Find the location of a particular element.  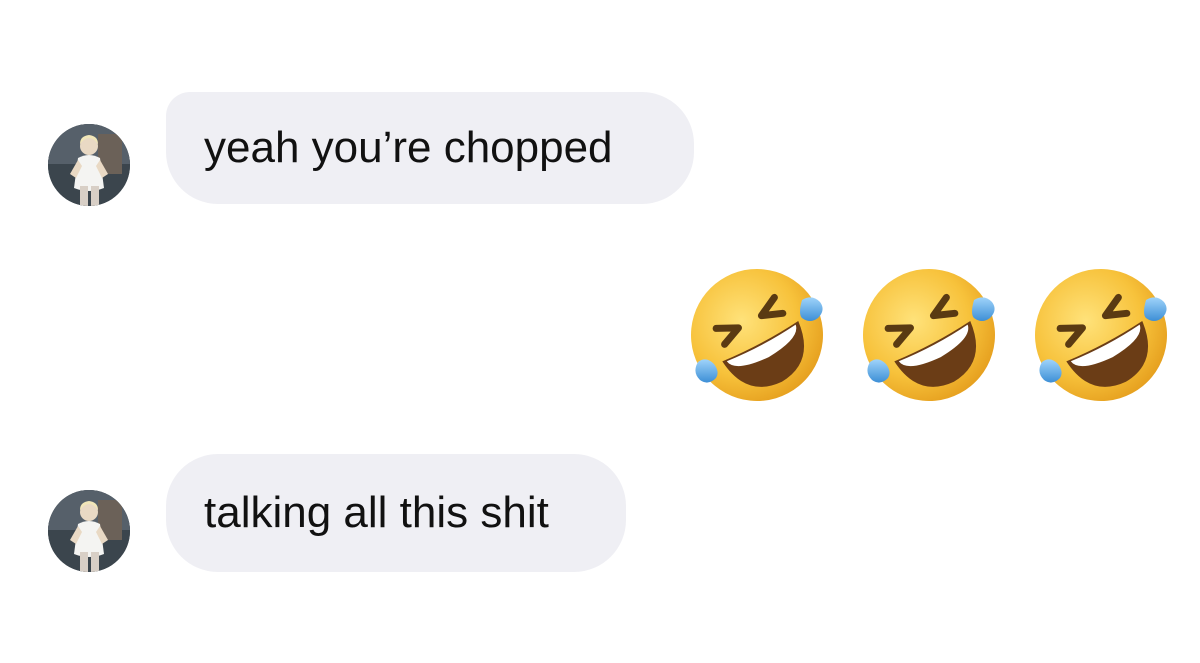

incoming-message-bubble: talking all this shit is located at coordinates (396, 513).